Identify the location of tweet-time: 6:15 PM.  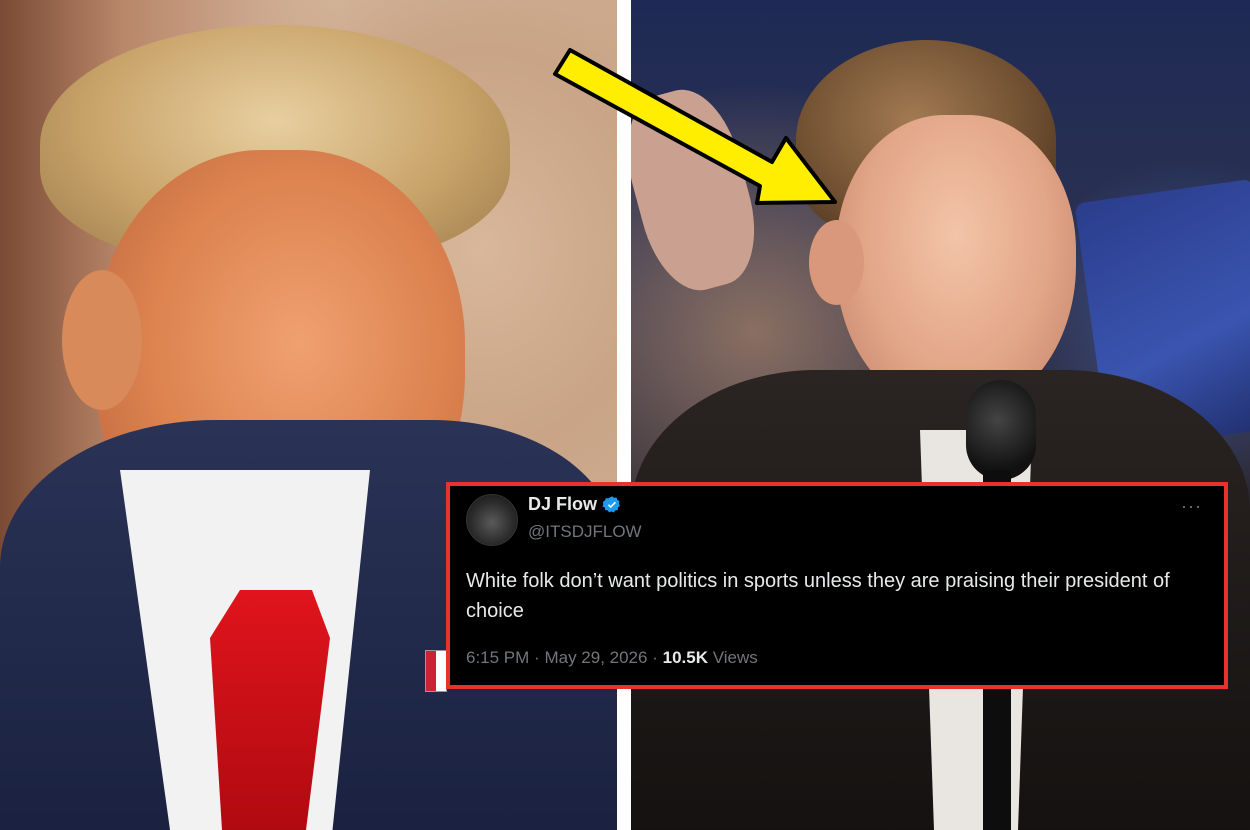
(497, 657).